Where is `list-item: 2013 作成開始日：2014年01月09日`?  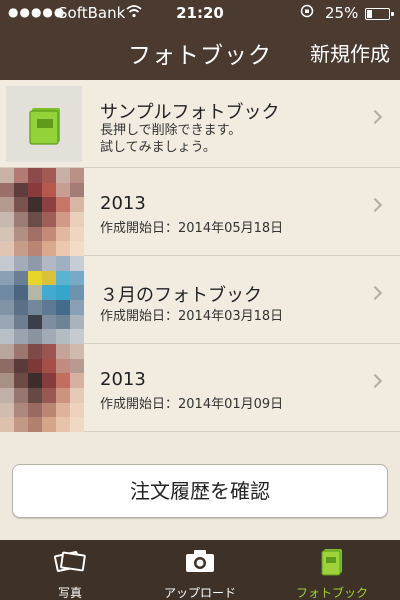
list-item: 2013 作成開始日：2014年01月09日 is located at coordinates (200, 388).